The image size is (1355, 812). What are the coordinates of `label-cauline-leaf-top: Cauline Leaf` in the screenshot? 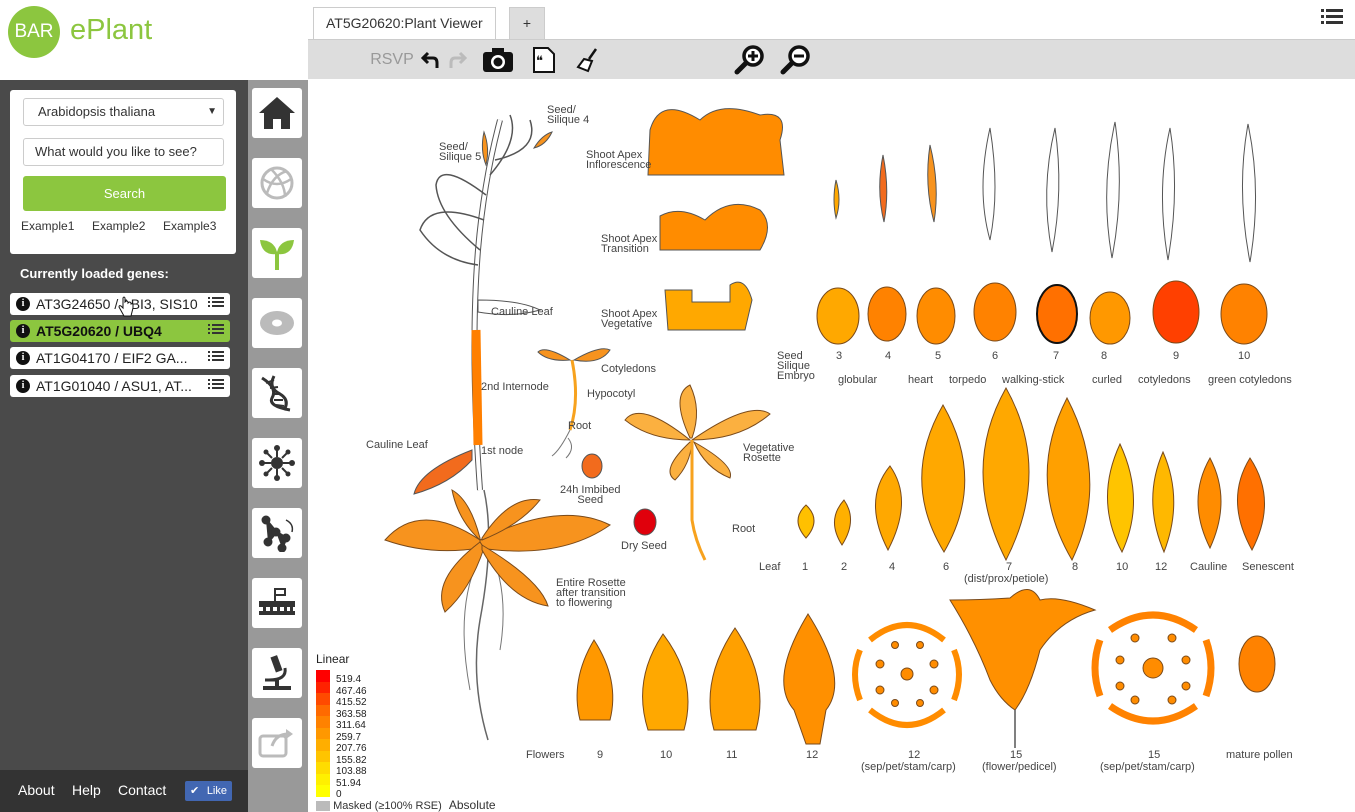 It's located at (522, 312).